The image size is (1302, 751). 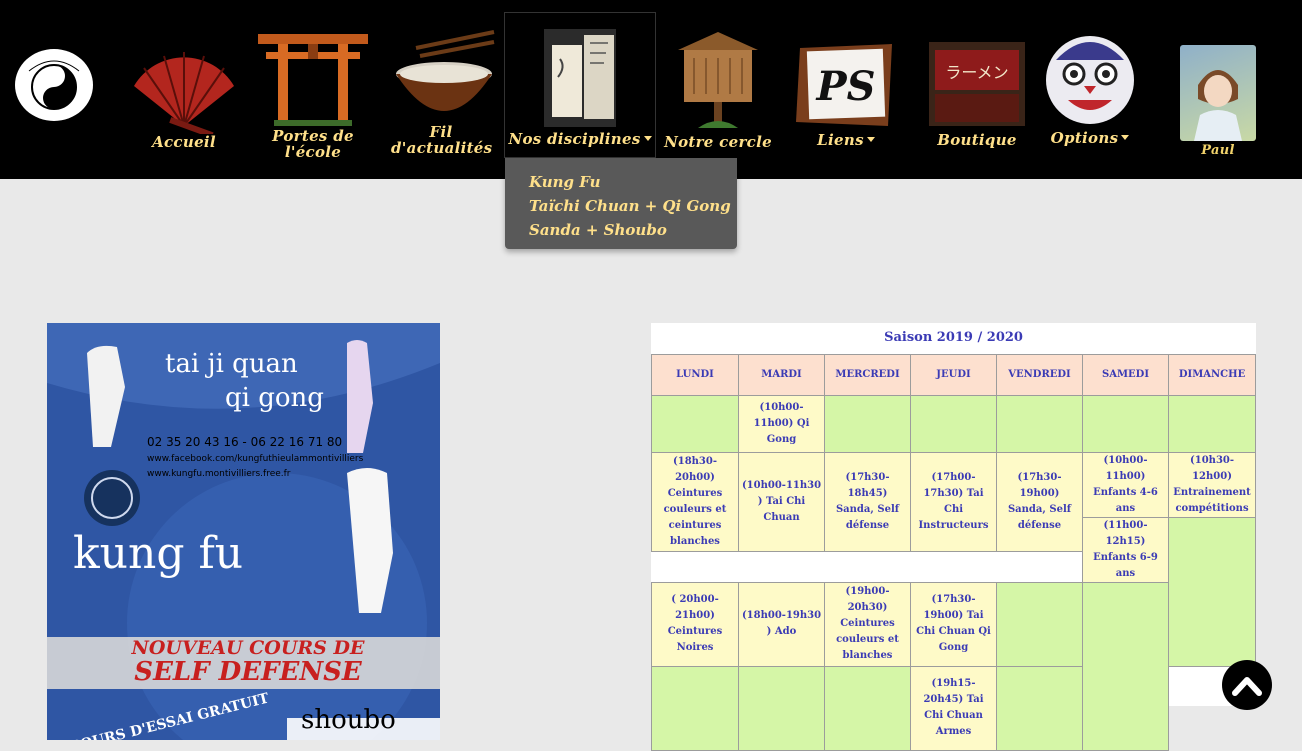 What do you see at coordinates (867, 502) in the screenshot?
I see `schedule-cell: (17h30-18h45) Sanda, Self défense` at bounding box center [867, 502].